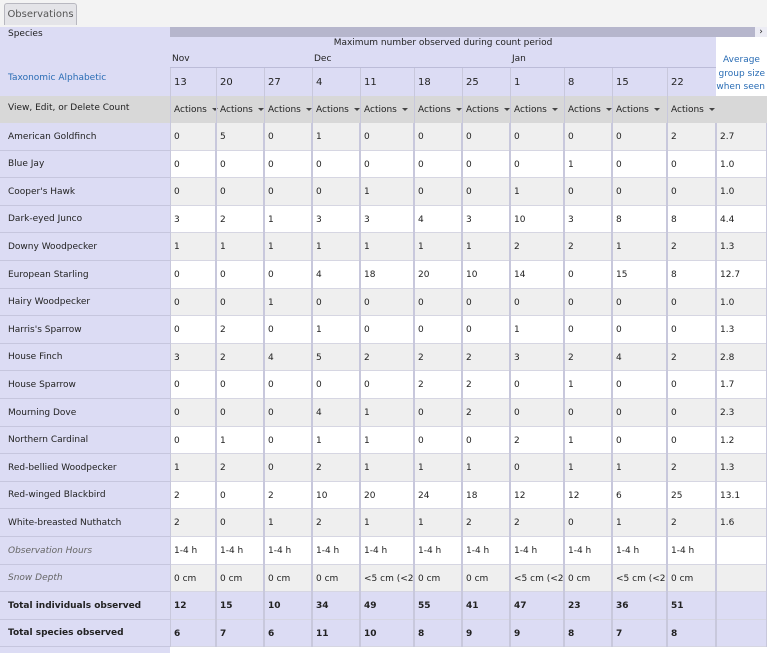 The height and width of the screenshot is (653, 767). I want to click on row-label: House Finch, so click(85, 357).